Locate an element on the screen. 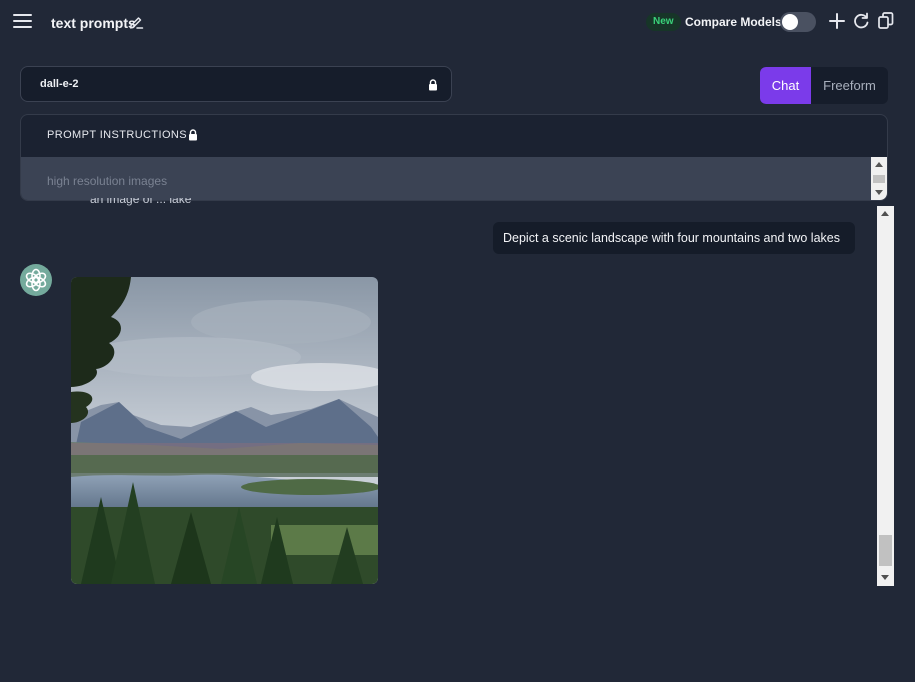  new-badge: New is located at coordinates (663, 22).